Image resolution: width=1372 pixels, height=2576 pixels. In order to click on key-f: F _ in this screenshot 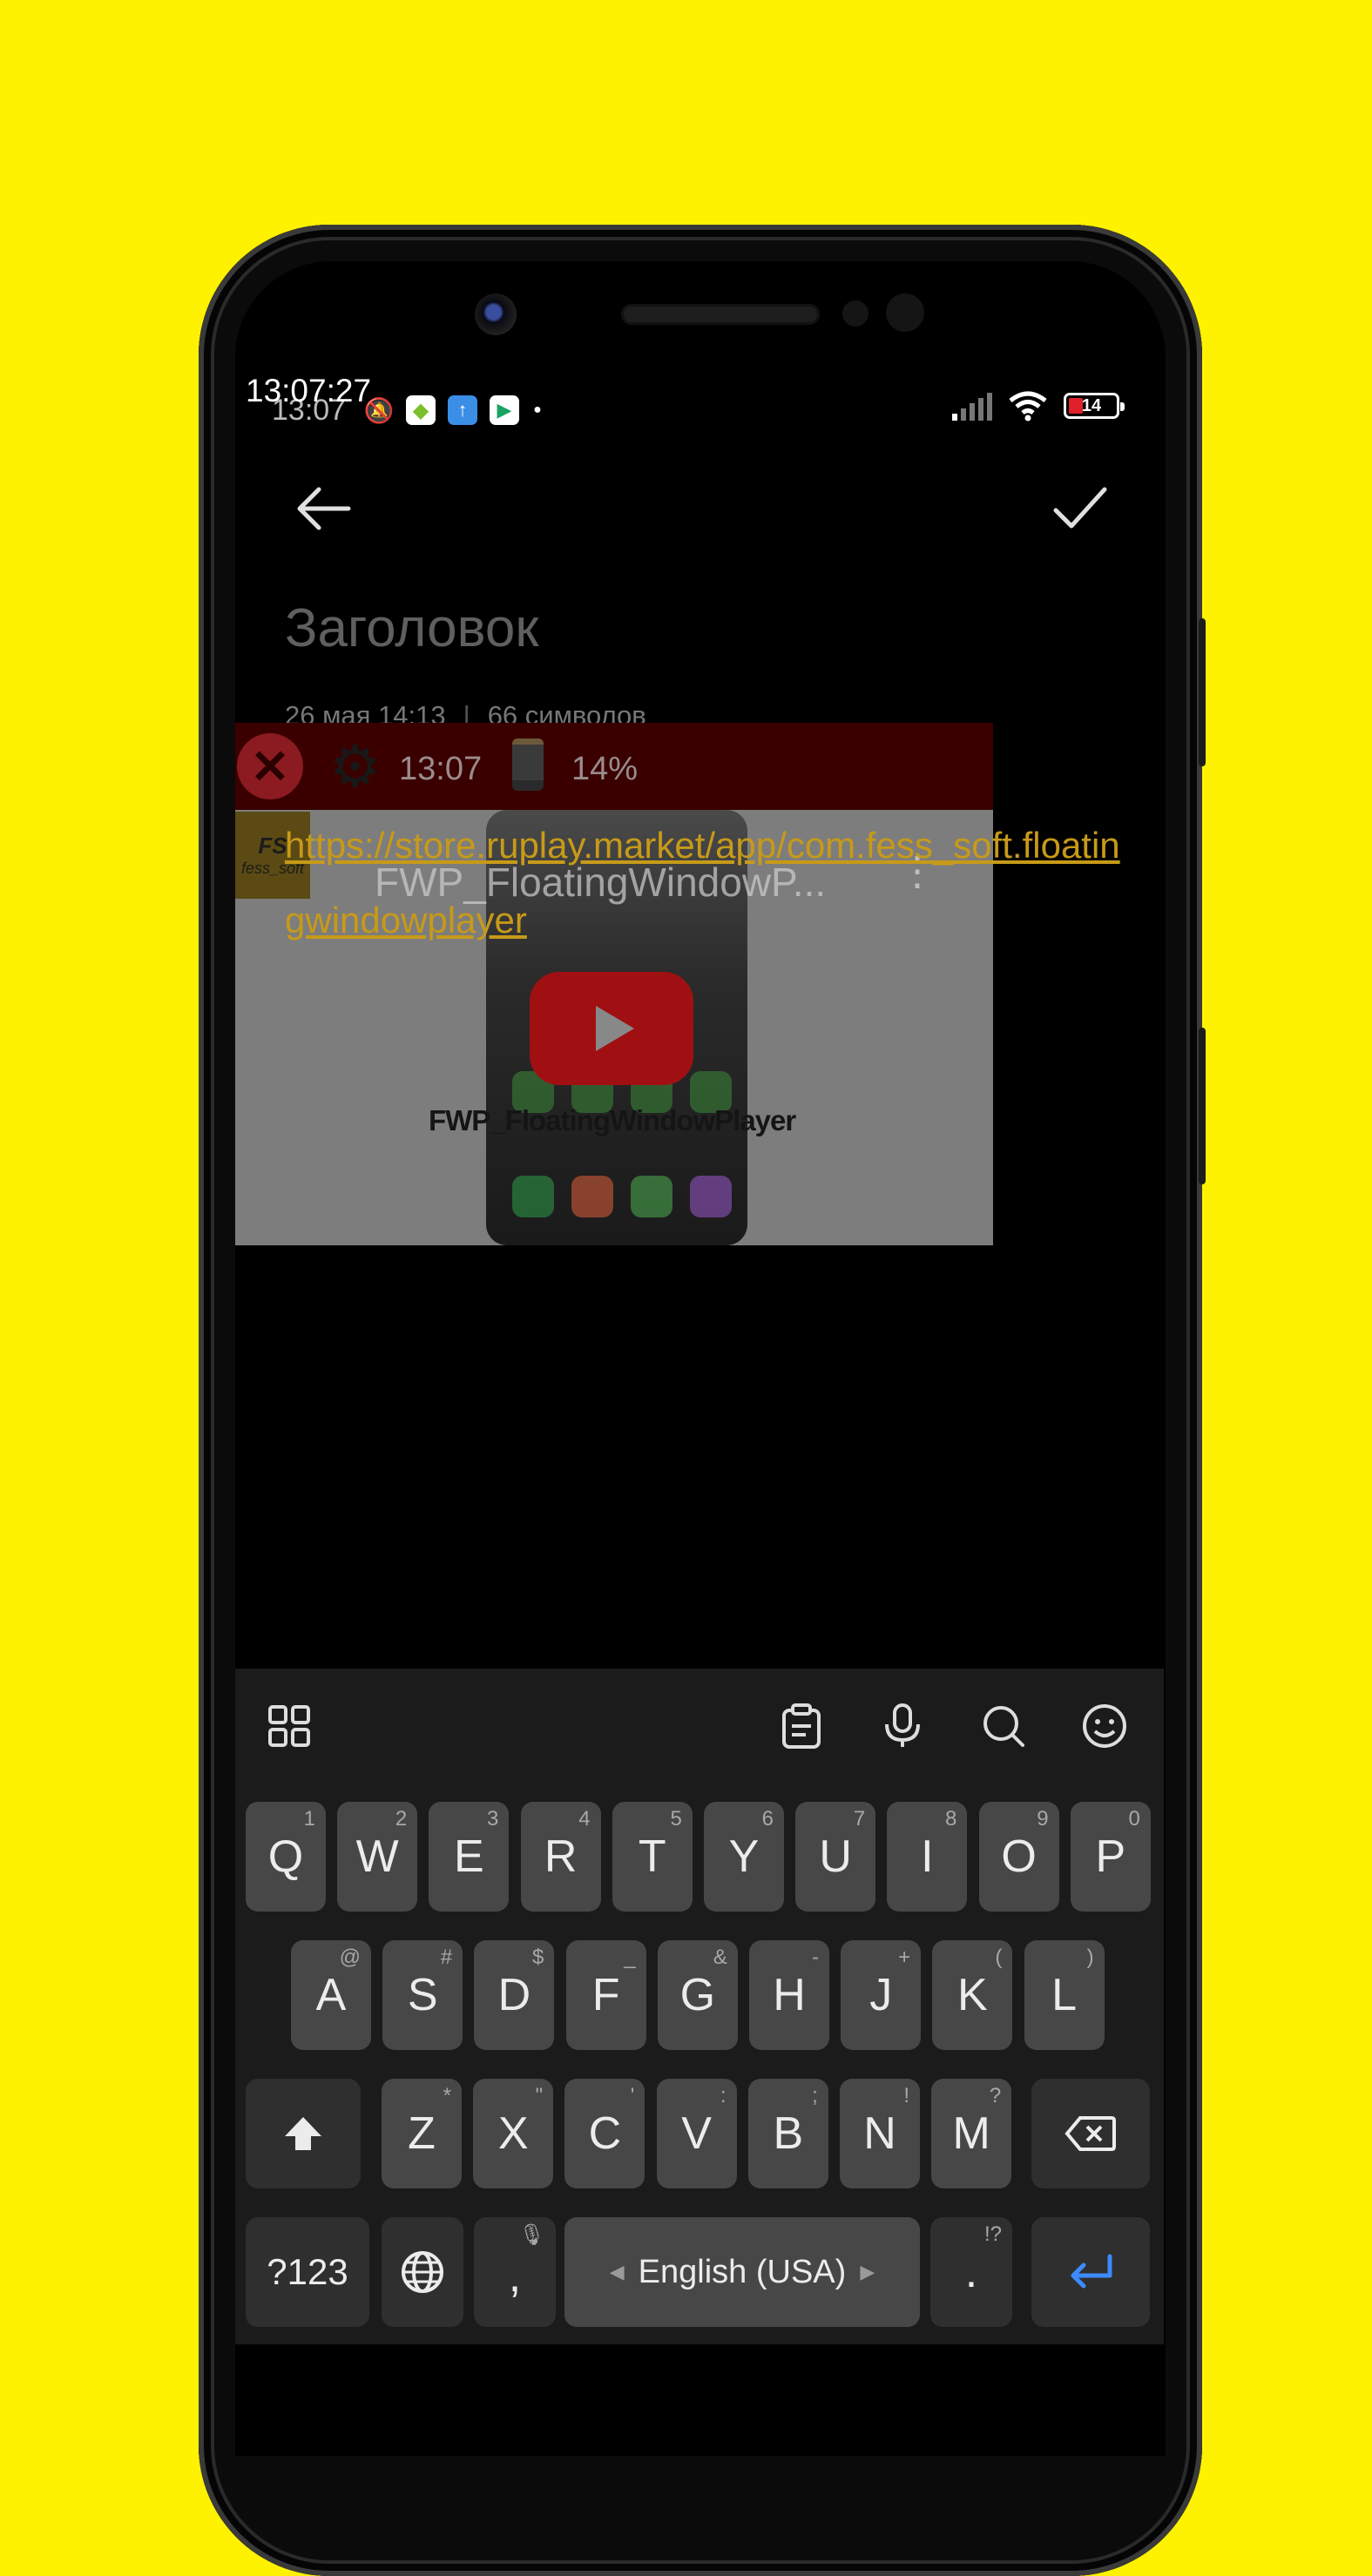, I will do `click(605, 1995)`.